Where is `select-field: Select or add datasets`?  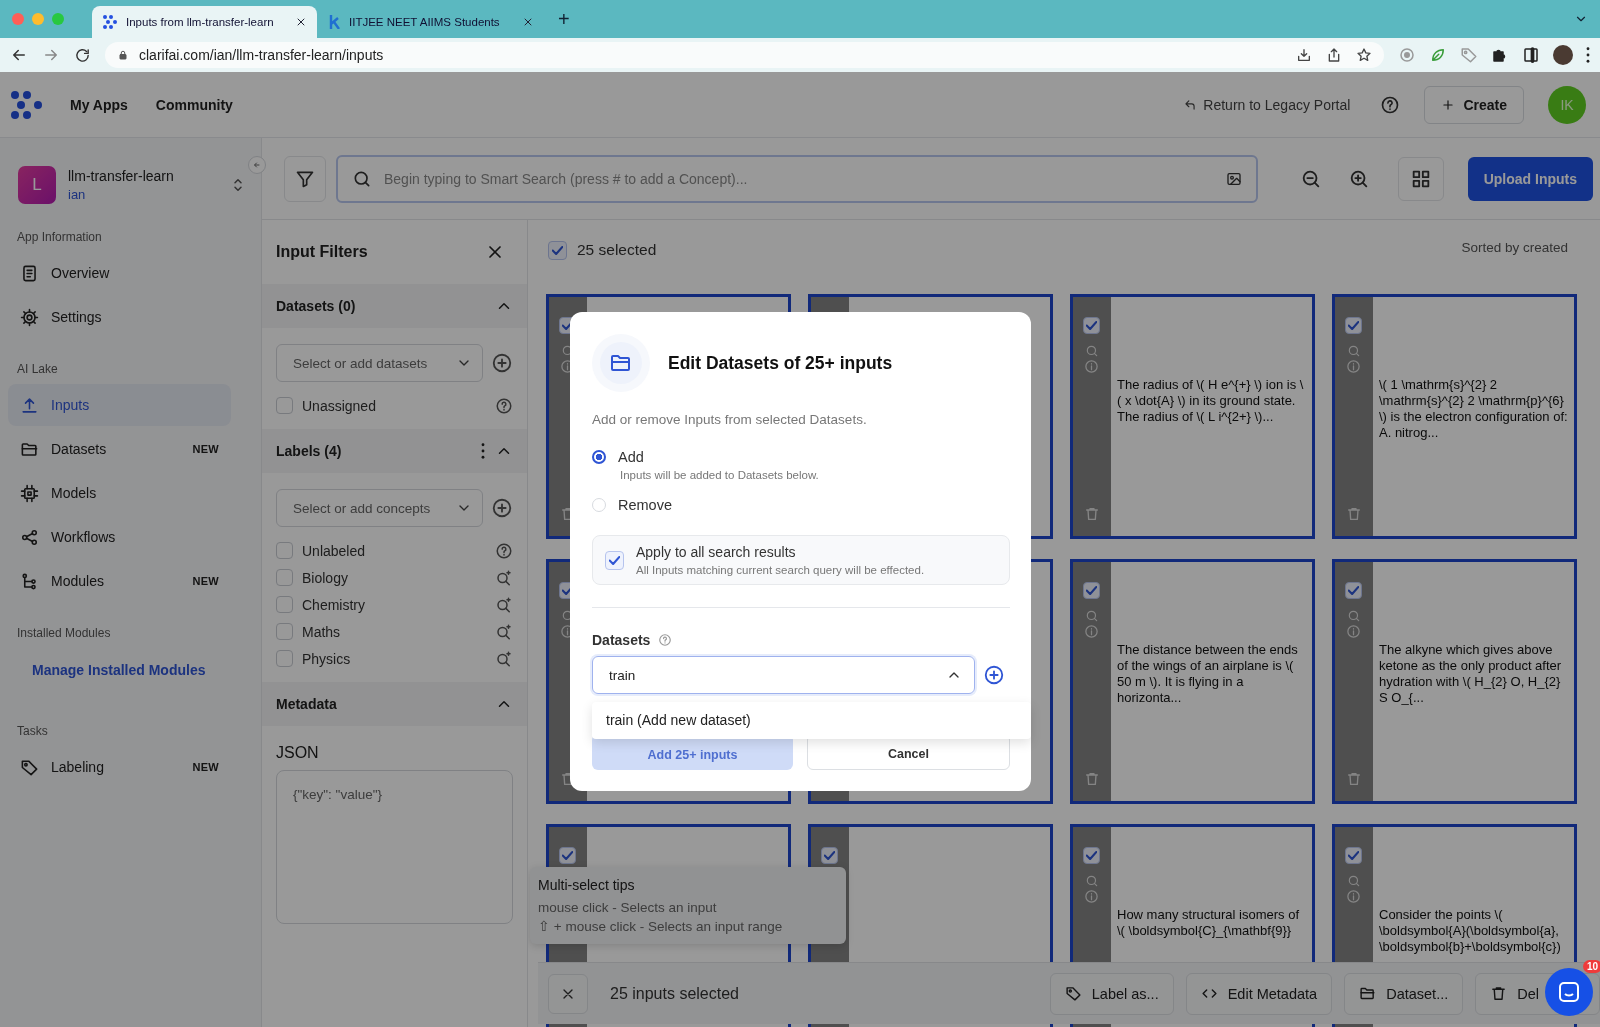
select-field: Select or add datasets is located at coordinates (379, 363).